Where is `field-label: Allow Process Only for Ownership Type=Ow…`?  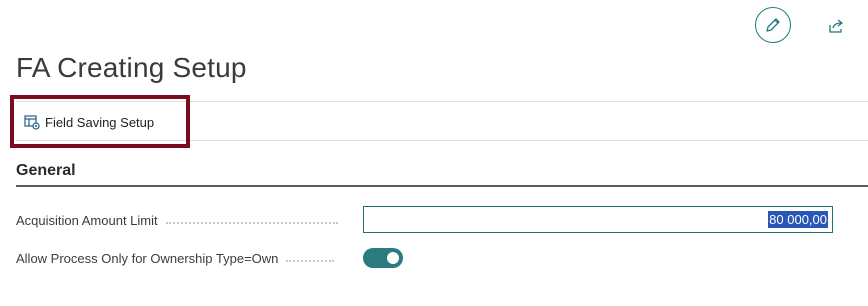 field-label: Allow Process Only for Ownership Type=Ow… is located at coordinates (147, 258).